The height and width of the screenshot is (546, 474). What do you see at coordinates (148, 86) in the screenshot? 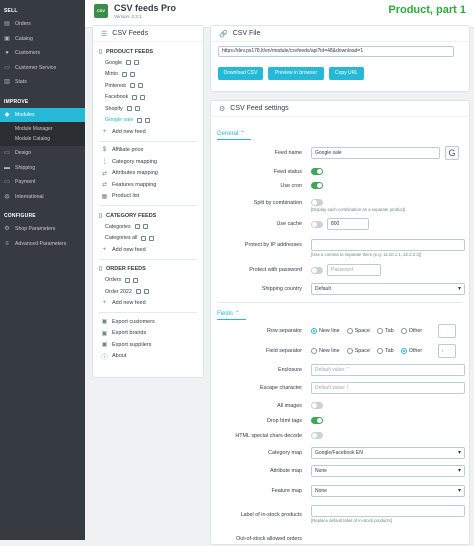
I see `feed-item-pinterest: Pinterest` at bounding box center [148, 86].